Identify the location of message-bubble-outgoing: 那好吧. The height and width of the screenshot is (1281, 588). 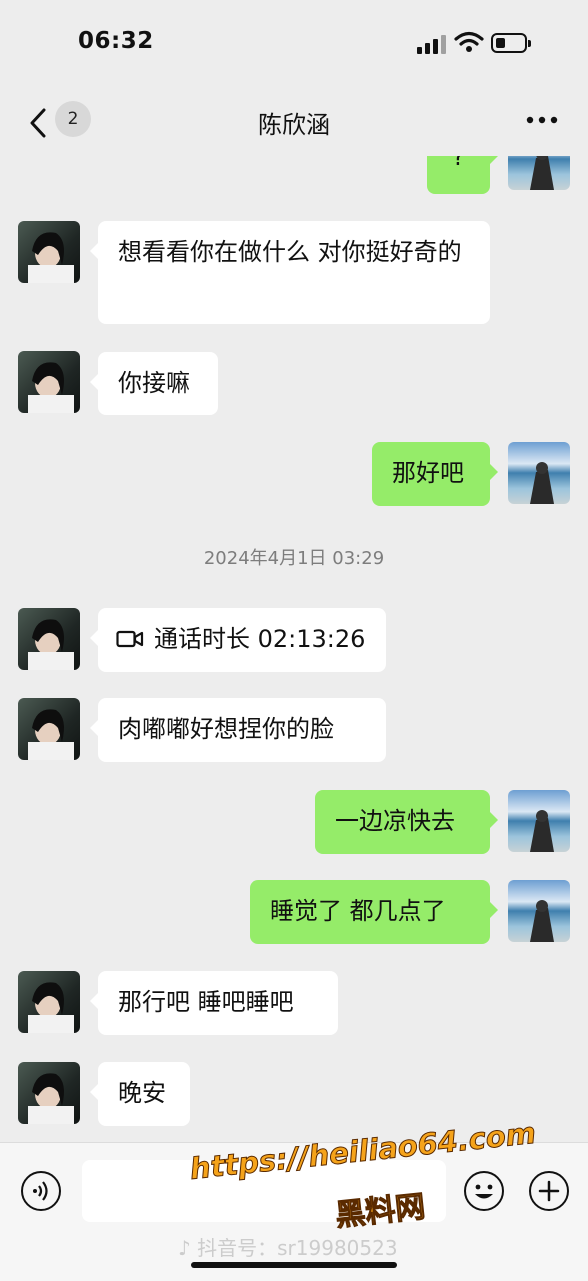
(435, 474).